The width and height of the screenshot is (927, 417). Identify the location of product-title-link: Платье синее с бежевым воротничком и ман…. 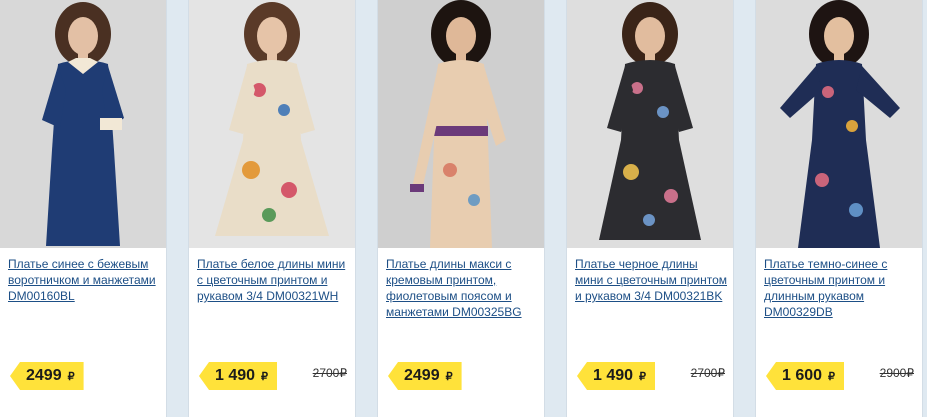
(84, 280).